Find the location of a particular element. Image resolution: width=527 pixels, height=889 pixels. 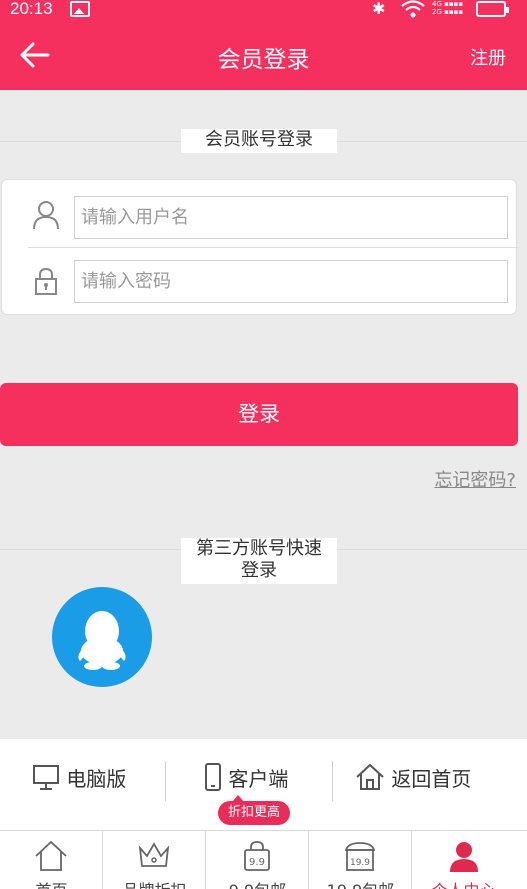

register-link: 注册 is located at coordinates (488, 57).